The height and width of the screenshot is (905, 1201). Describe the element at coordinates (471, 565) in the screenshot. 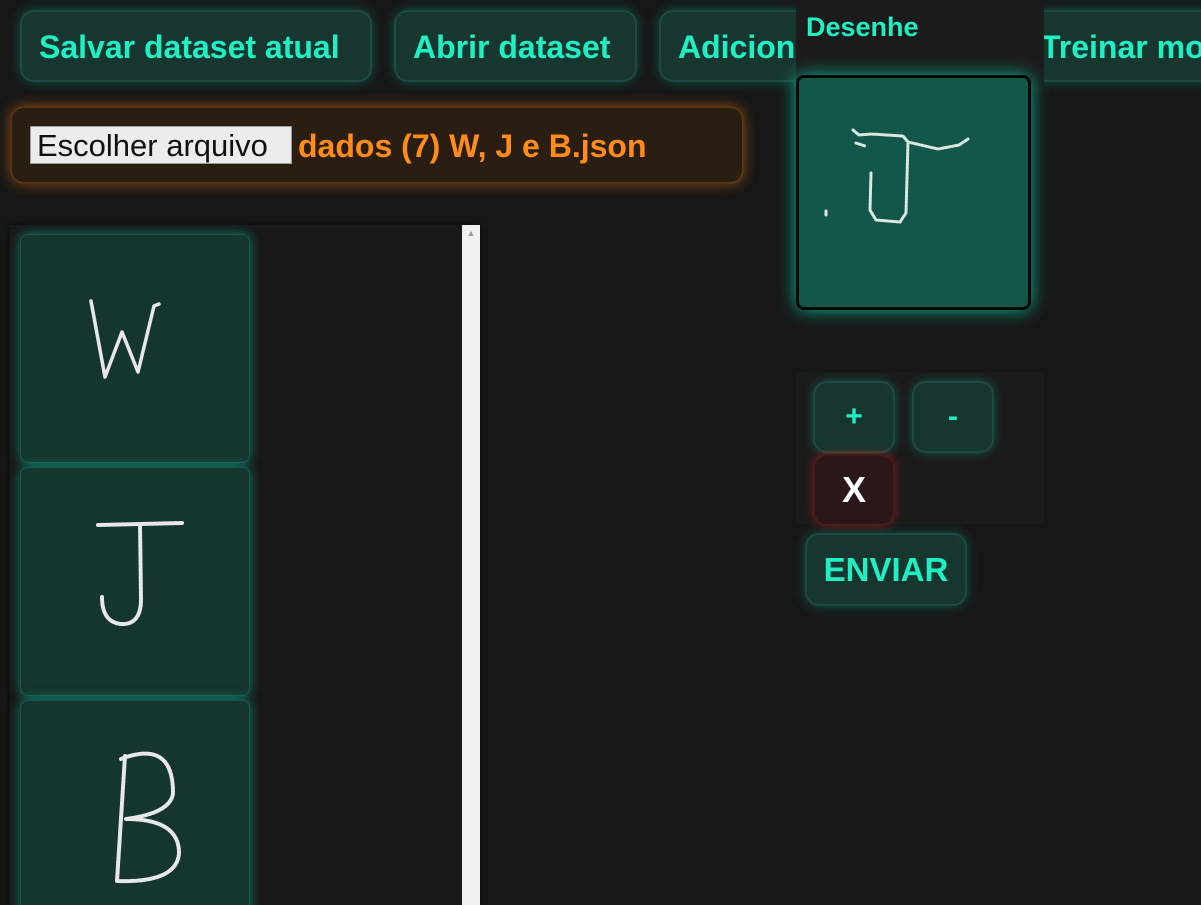

I see `list-scrollbar: ▲` at that location.